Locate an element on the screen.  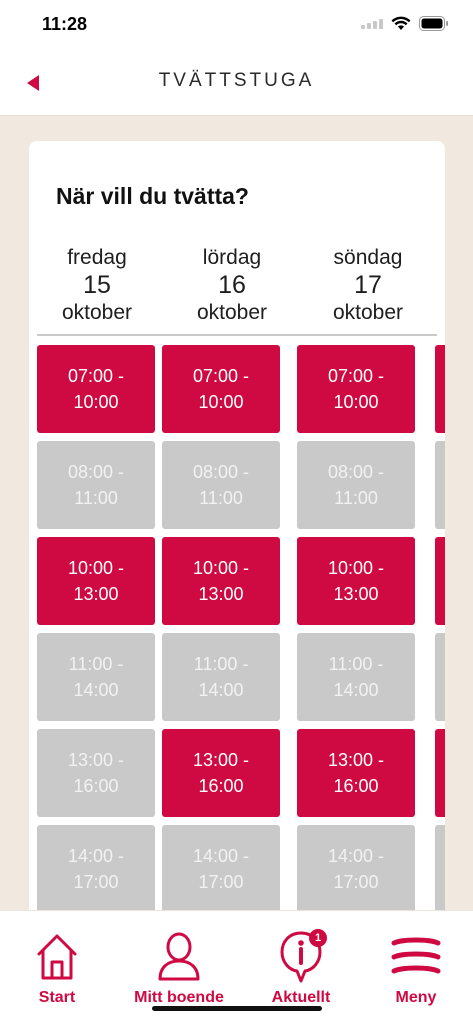
page-title: TVÄTTSTUGA is located at coordinates (236, 80).